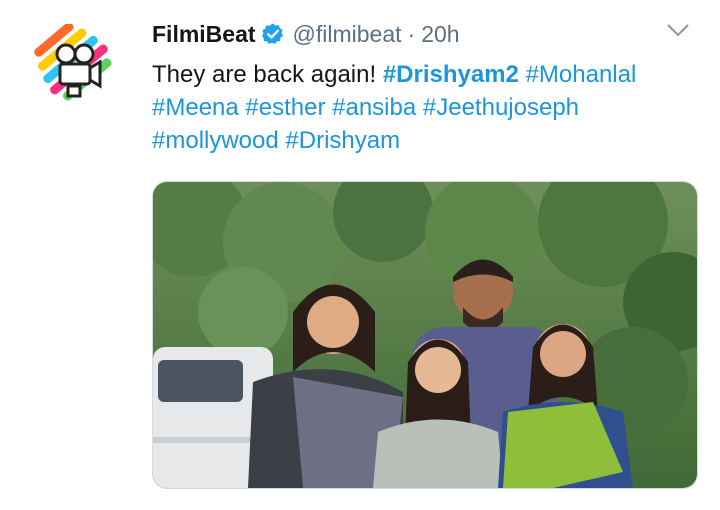  I want to click on account-name: FilmiBeat, so click(204, 34).